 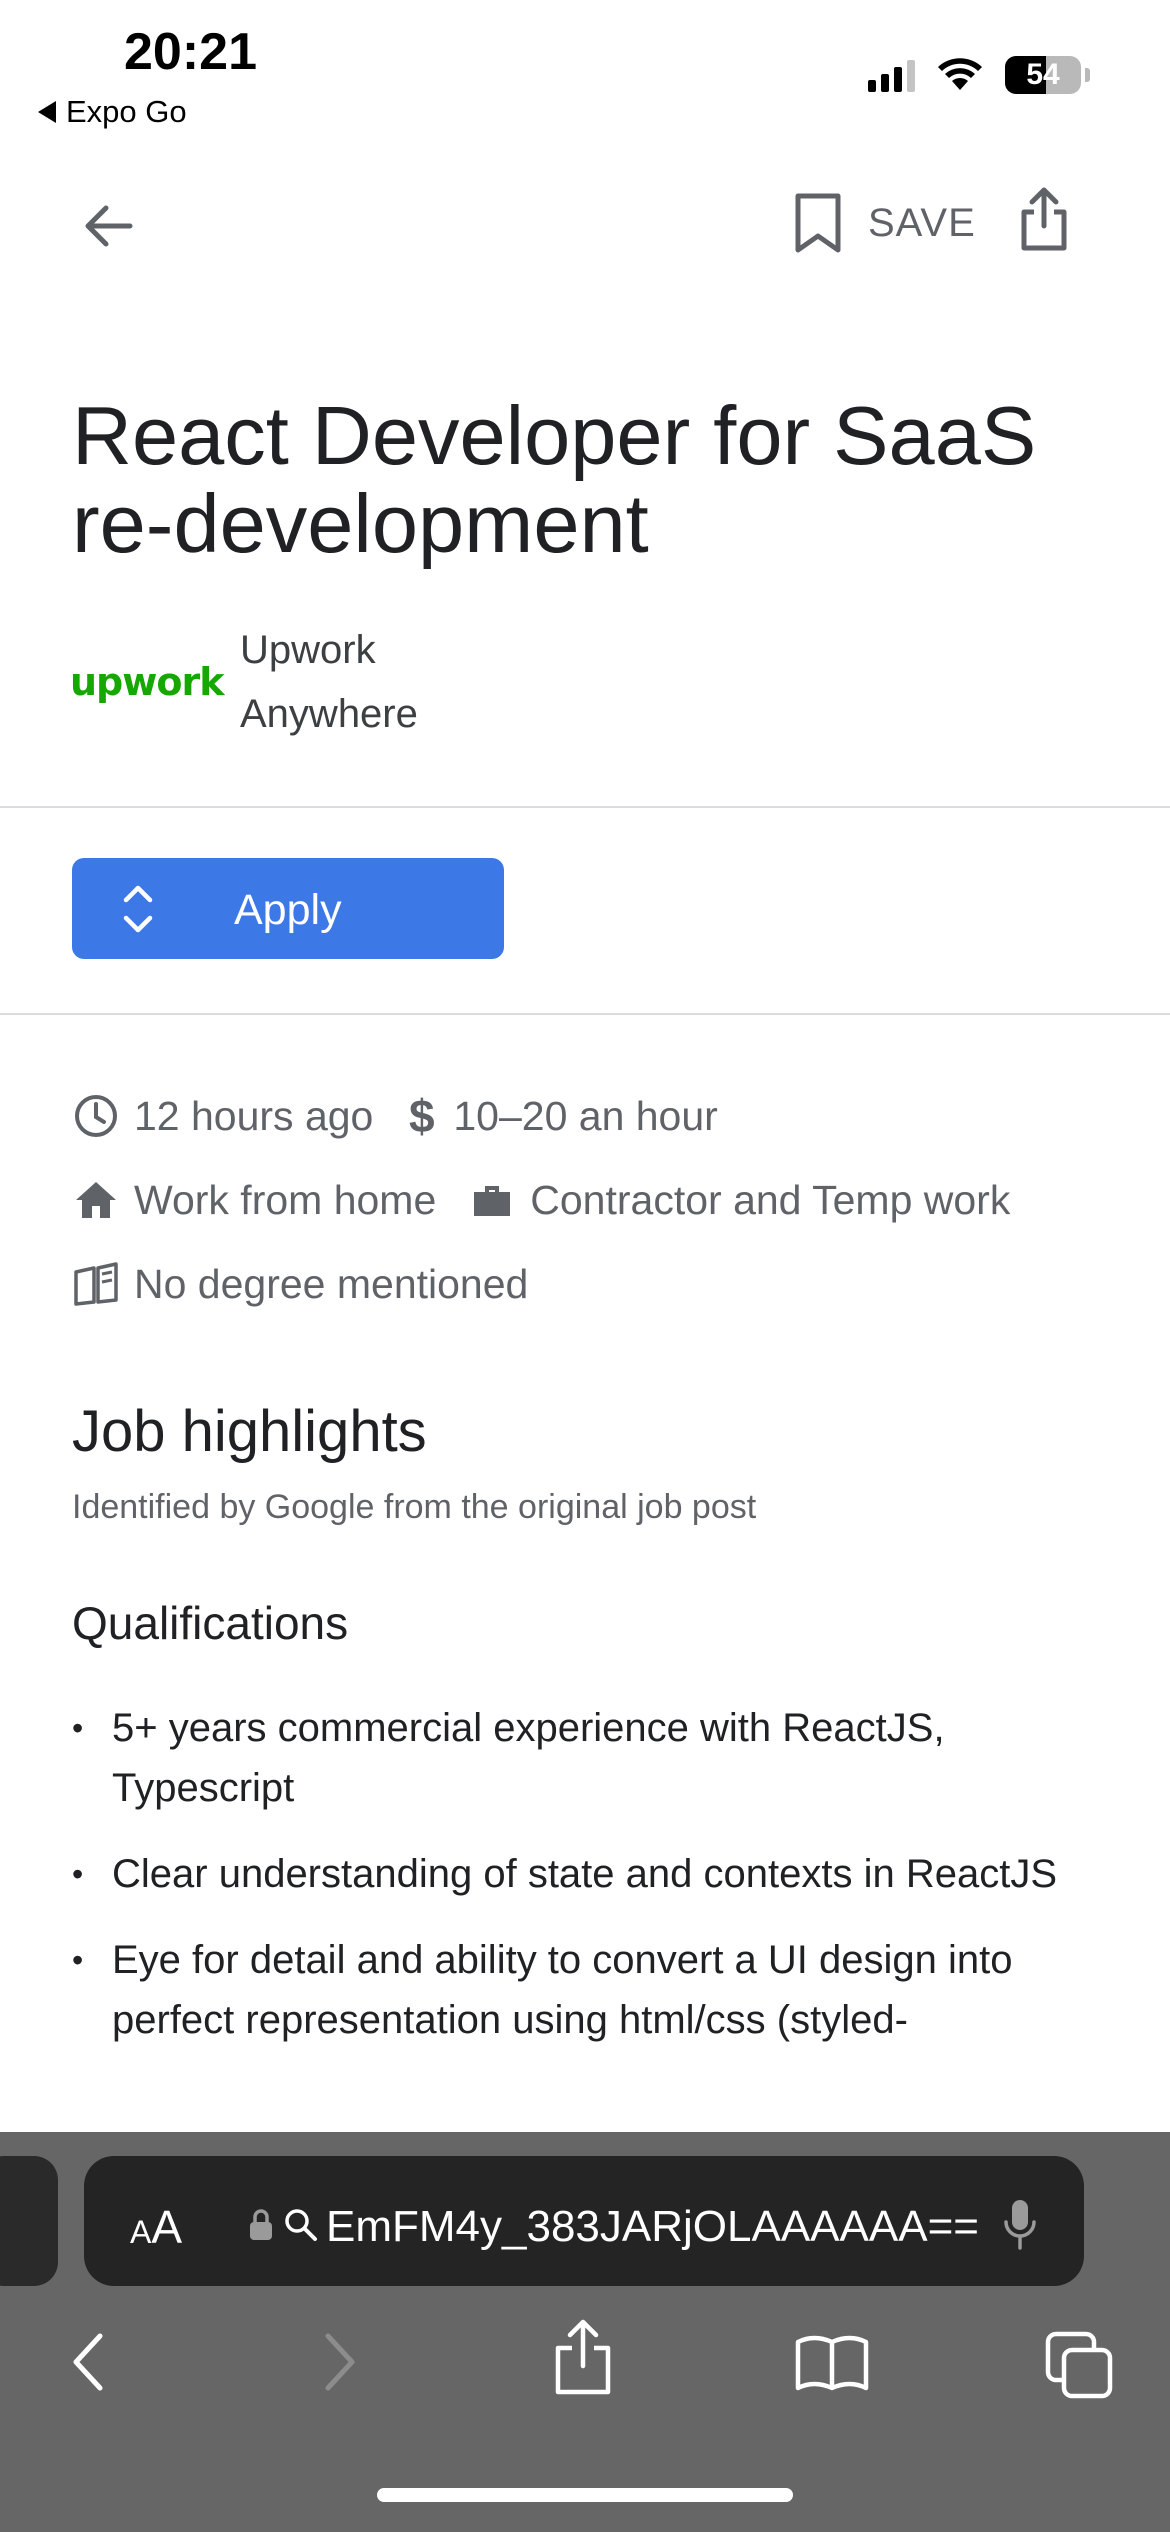 I want to click on meta-row-education: No degree mentioned, so click(x=300, y=1284).